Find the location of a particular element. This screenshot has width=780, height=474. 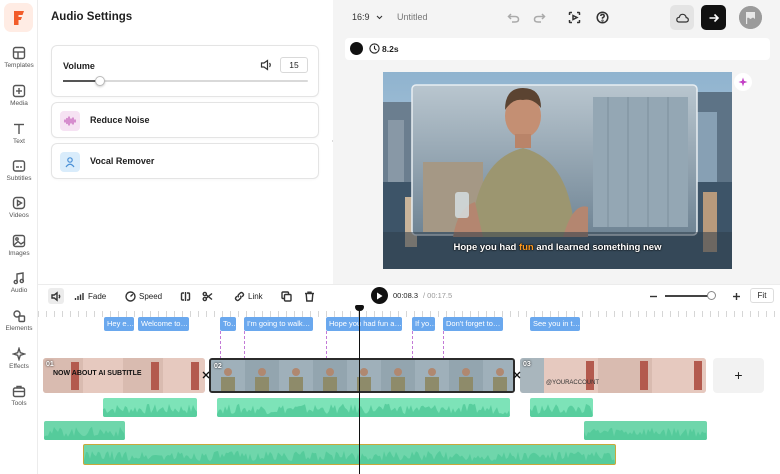

reduce-noise-card: Reduce Noise is located at coordinates (185, 120).